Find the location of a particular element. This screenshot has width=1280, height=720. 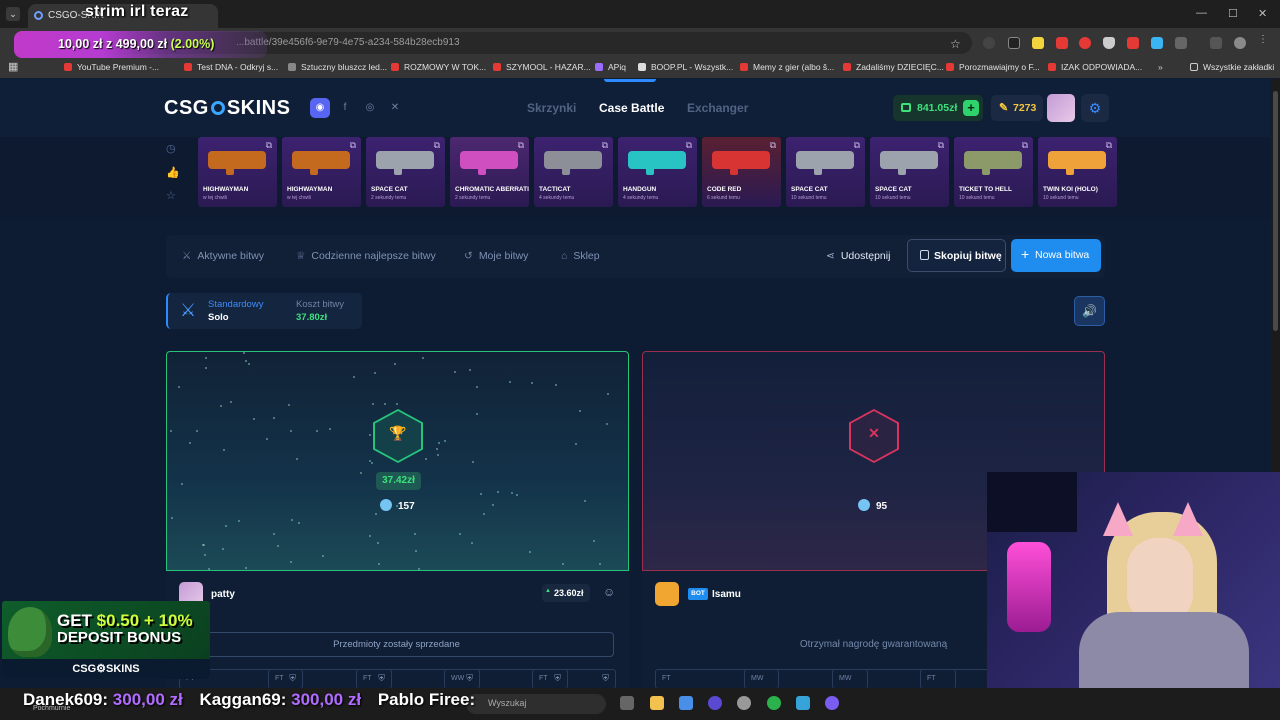

cost-label: Koszt bitwy is located at coordinates (320, 304).